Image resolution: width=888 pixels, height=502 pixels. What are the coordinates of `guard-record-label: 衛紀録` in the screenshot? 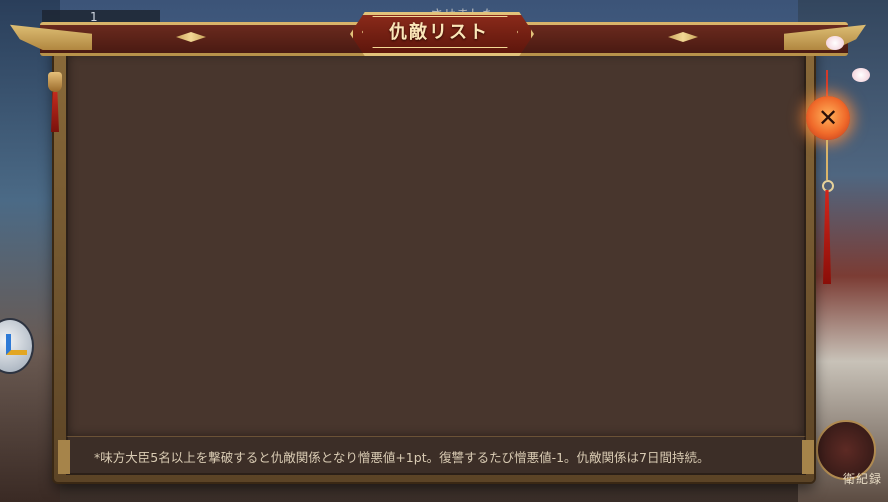 It's located at (862, 479).